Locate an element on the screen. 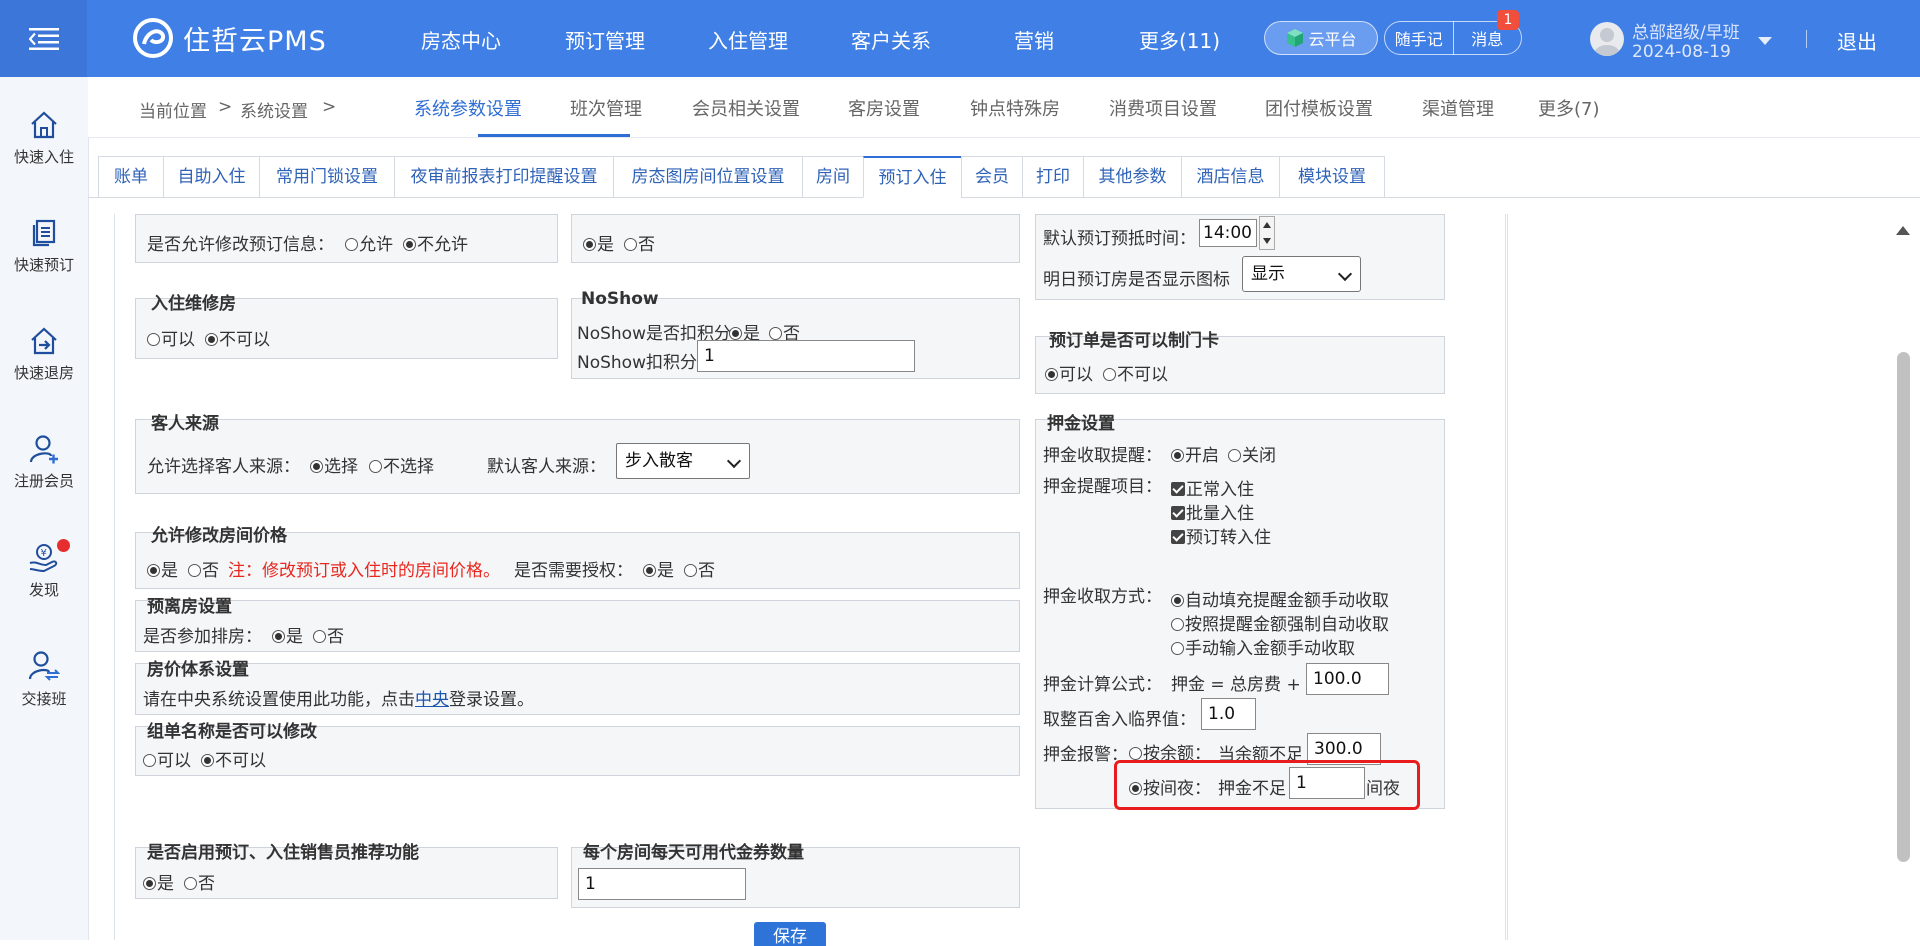 The width and height of the screenshot is (1920, 946). guest-source-default-select: 步入散客 is located at coordinates (683, 461).